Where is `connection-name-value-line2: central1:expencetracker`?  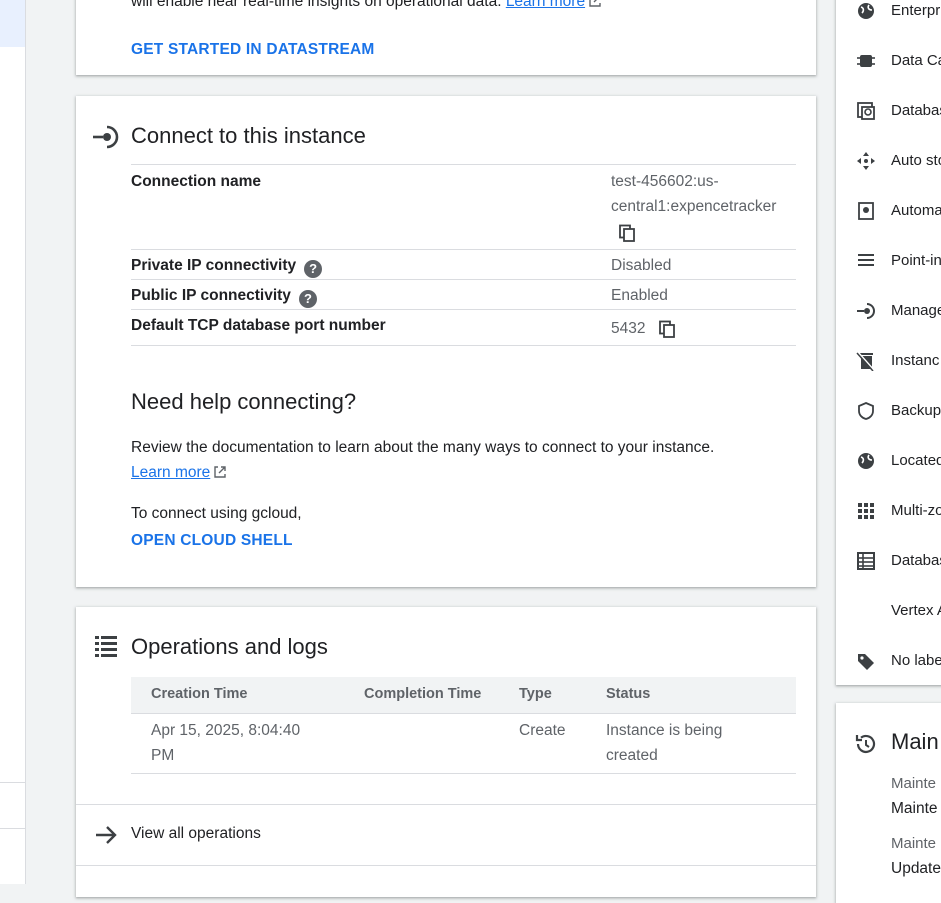
connection-name-value-line2: central1:expencetracker is located at coordinates (694, 206).